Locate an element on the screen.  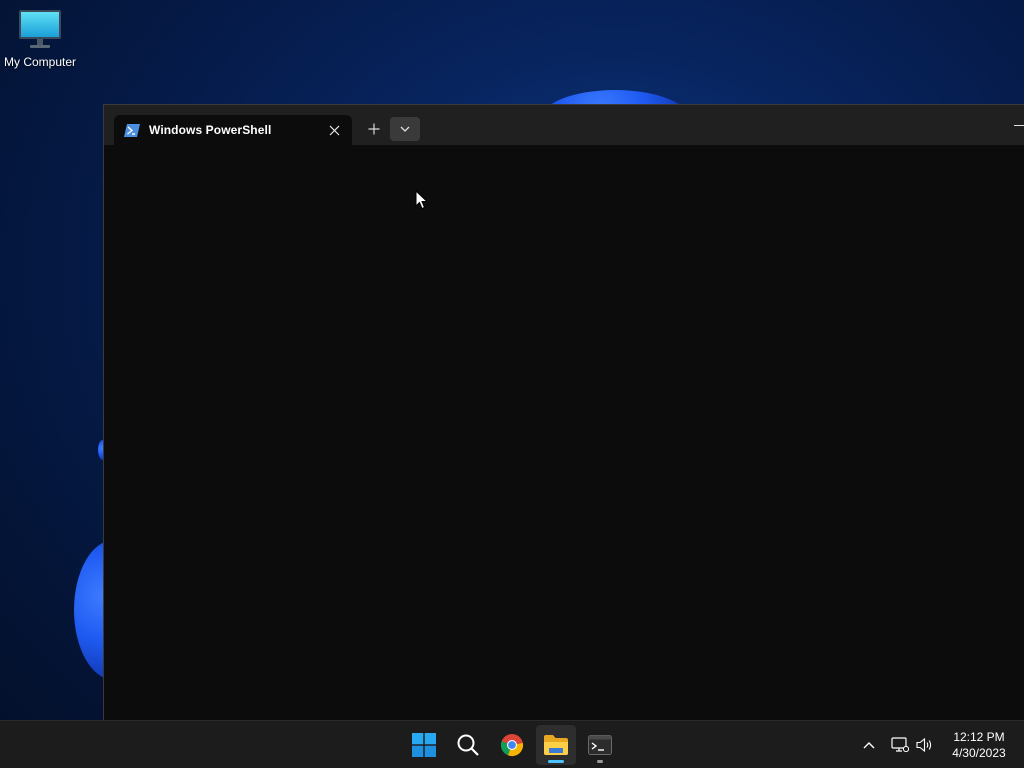
tab-title: Windows PowerShell is located at coordinates (210, 130).